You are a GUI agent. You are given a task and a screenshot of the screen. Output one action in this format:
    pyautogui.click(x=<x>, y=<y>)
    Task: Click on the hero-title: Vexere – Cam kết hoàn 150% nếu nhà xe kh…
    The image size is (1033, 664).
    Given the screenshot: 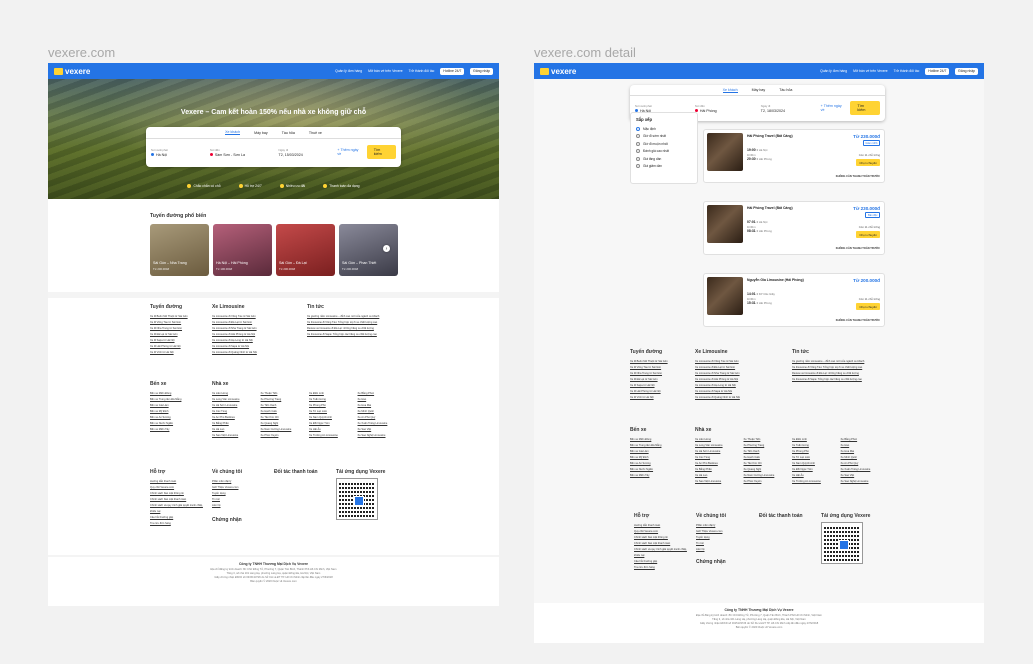 What is the action you would take?
    pyautogui.click(x=273, y=112)
    